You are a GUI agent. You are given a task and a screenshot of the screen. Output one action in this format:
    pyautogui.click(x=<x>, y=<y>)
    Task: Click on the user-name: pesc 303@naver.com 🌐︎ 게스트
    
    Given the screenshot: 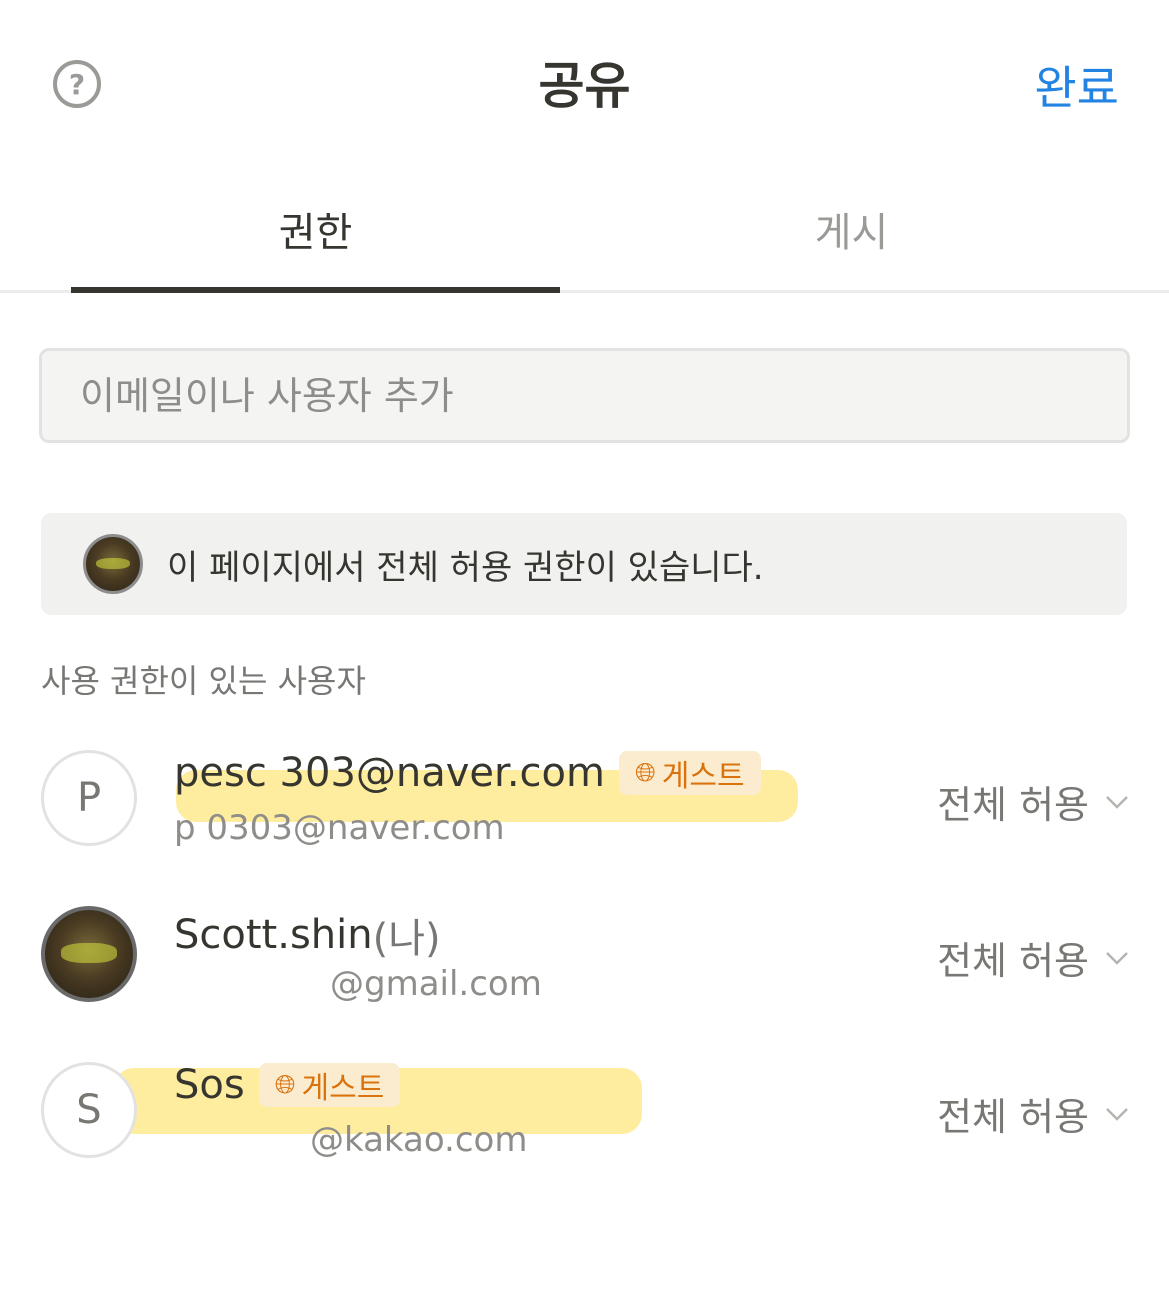 What is the action you would take?
    pyautogui.click(x=467, y=773)
    